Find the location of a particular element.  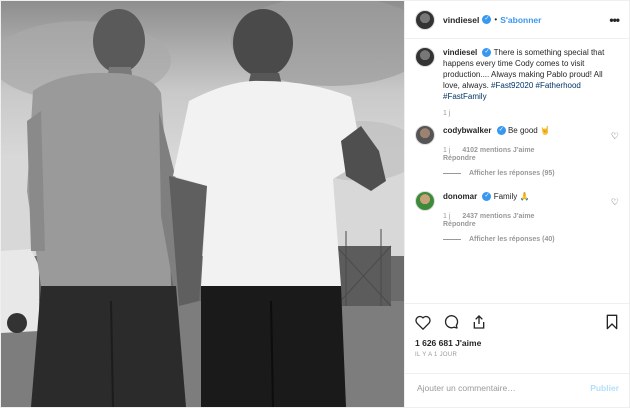

comment-text-block: codybwalker ✓ Be good 🤘 is located at coordinates (496, 135).